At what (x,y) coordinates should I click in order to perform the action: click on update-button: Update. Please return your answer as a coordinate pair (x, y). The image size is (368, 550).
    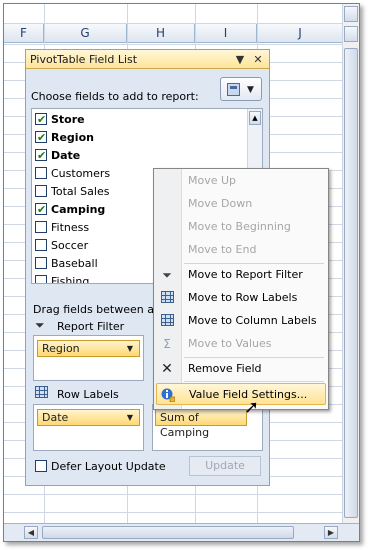
    Looking at the image, I should click on (225, 466).